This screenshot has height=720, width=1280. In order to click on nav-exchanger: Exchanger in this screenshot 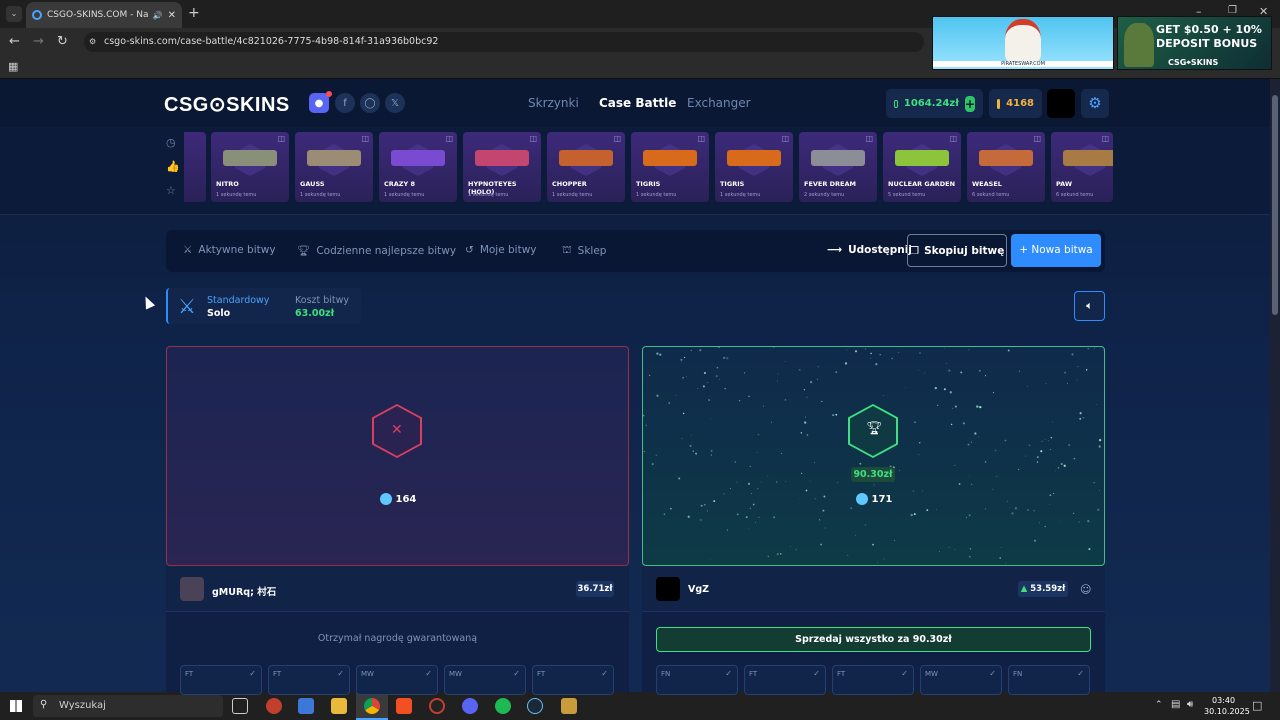, I will do `click(719, 103)`.